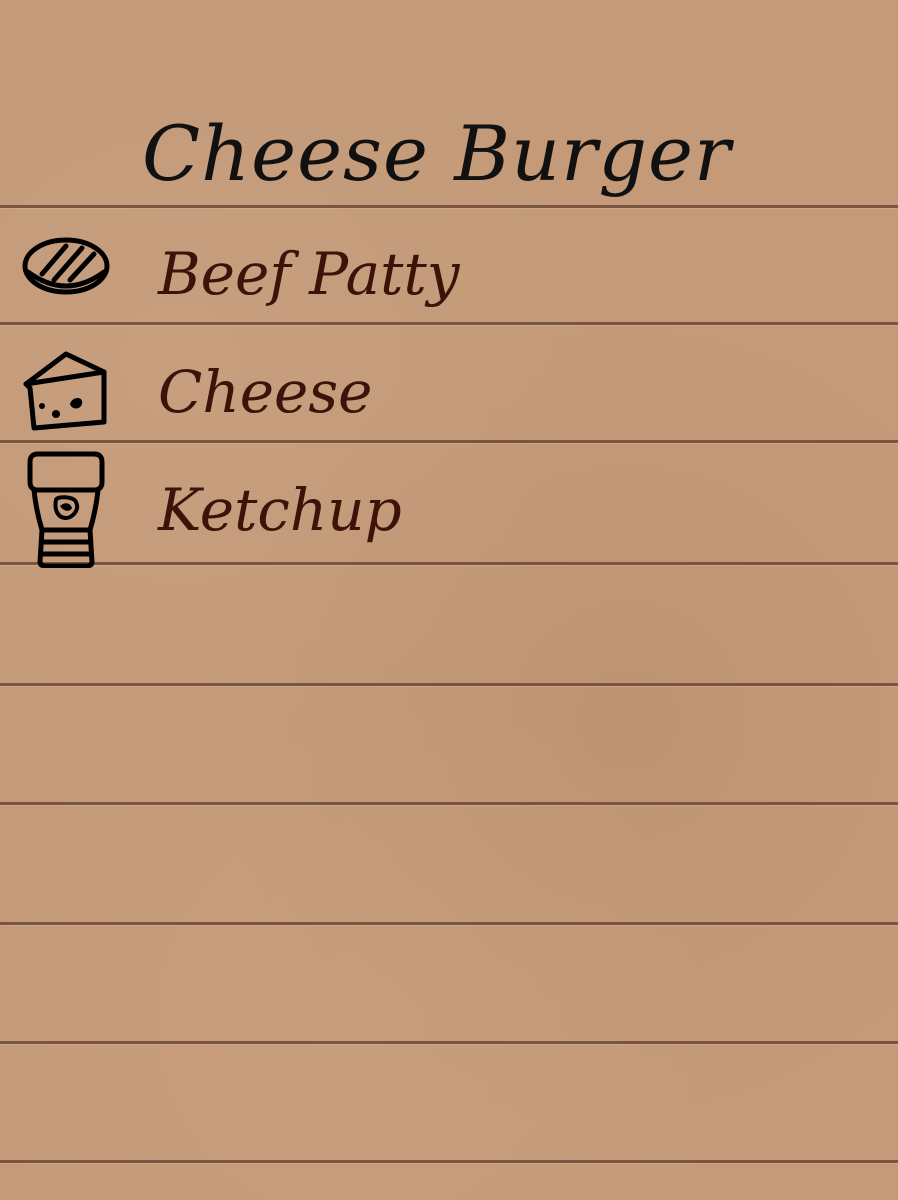  What do you see at coordinates (437, 153) in the screenshot?
I see `recipe-title: Cheese Burger` at bounding box center [437, 153].